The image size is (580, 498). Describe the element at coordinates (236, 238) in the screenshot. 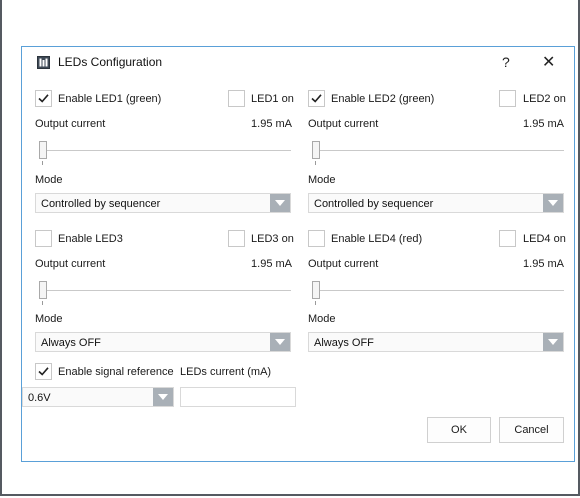

I see `led3-on-checkbox` at that location.